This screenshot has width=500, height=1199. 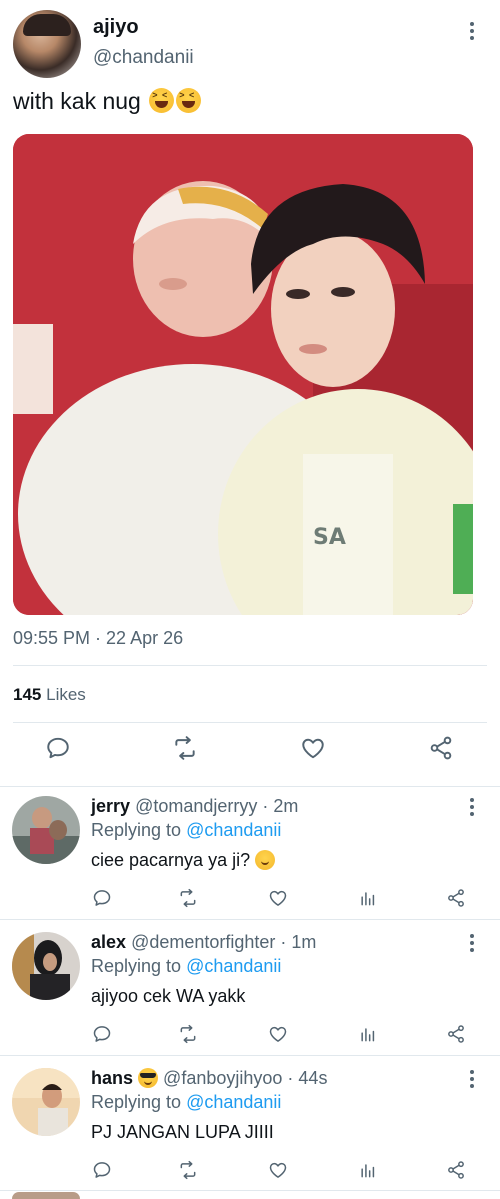 I want to click on reply-header: jerry @tomandjerryy · 2m, so click(x=194, y=806).